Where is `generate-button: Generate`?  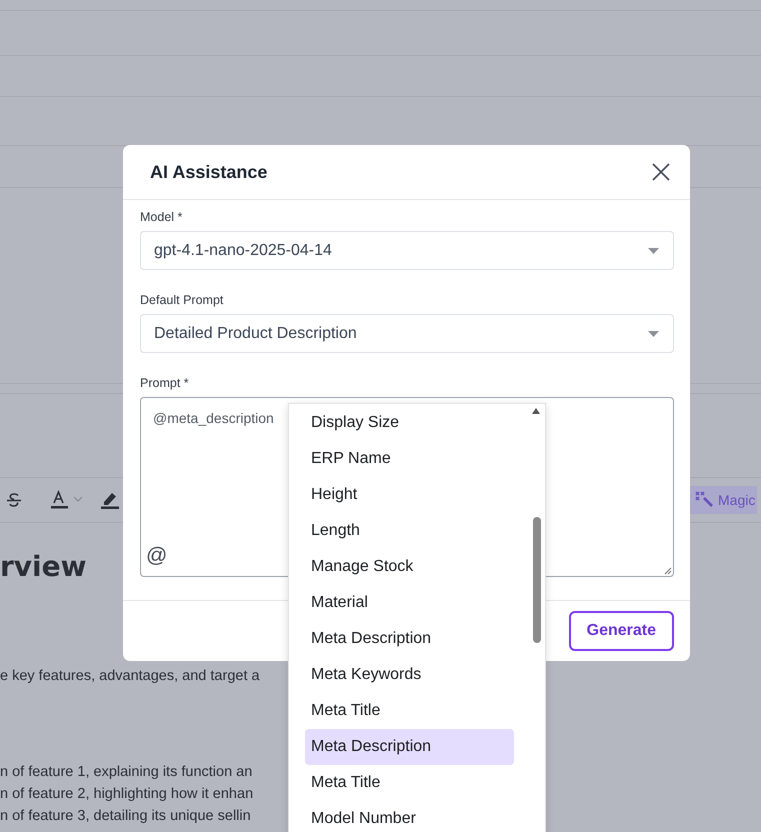
generate-button: Generate is located at coordinates (621, 631).